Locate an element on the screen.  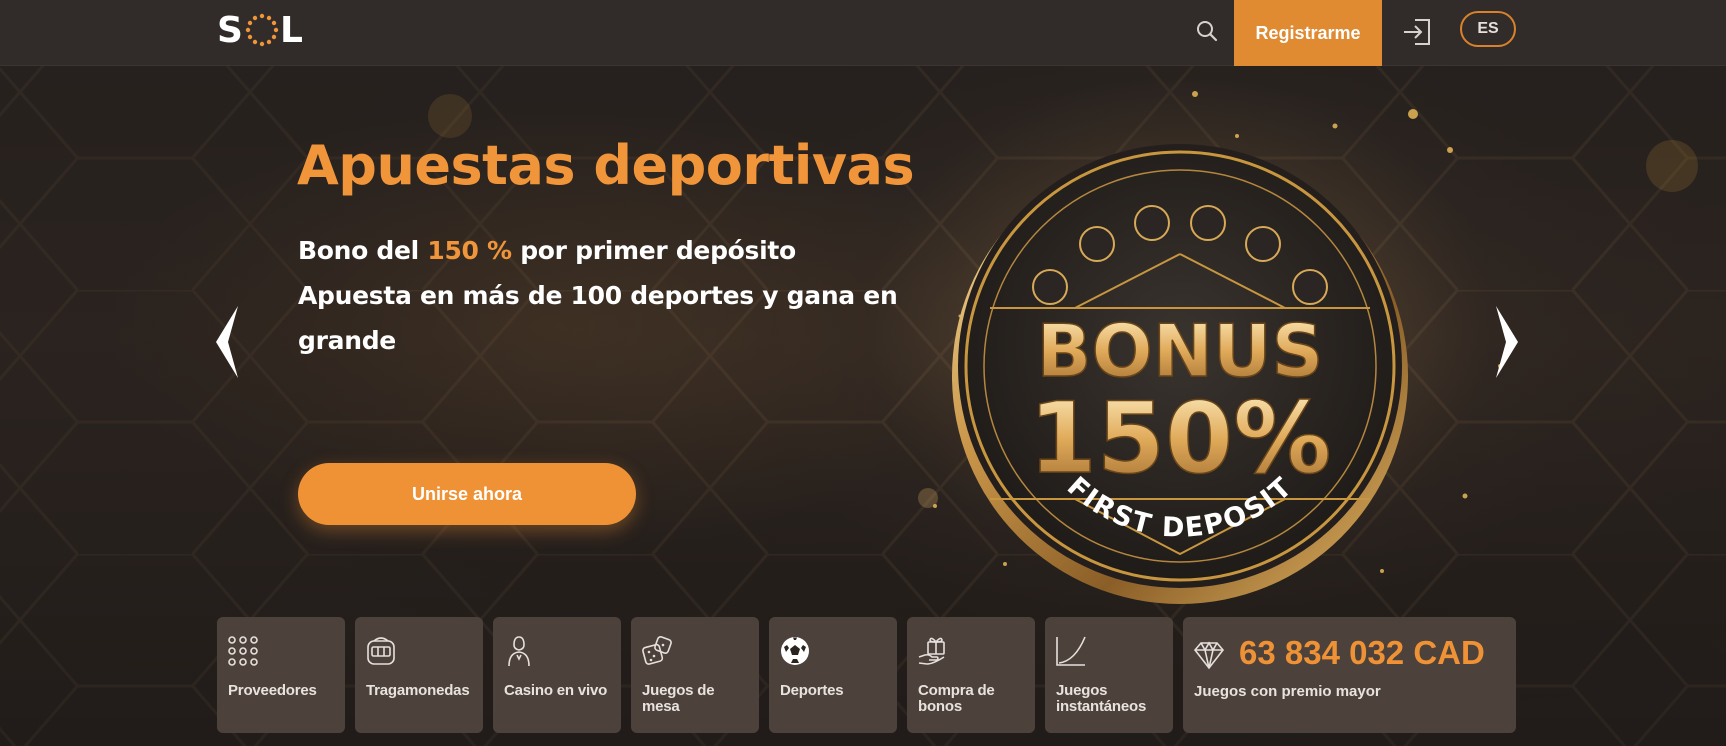
category-bonus-buy: Compra de bonos is located at coordinates (971, 675).